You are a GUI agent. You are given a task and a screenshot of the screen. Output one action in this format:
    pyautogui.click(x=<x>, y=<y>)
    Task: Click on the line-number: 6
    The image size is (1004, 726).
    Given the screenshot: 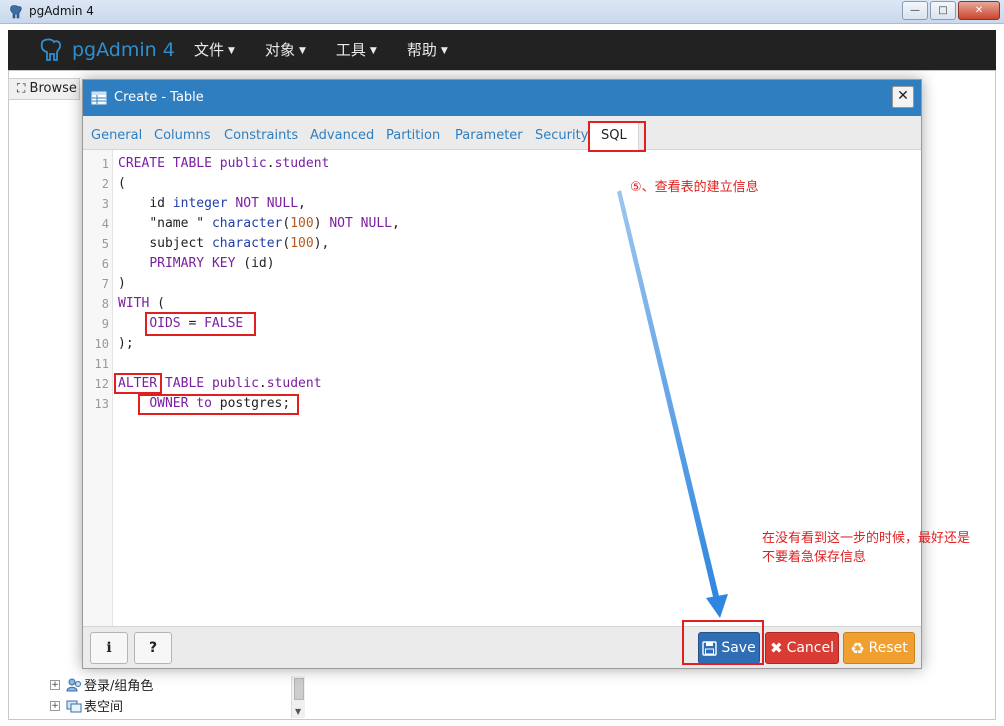 What is the action you would take?
    pyautogui.click(x=105, y=264)
    